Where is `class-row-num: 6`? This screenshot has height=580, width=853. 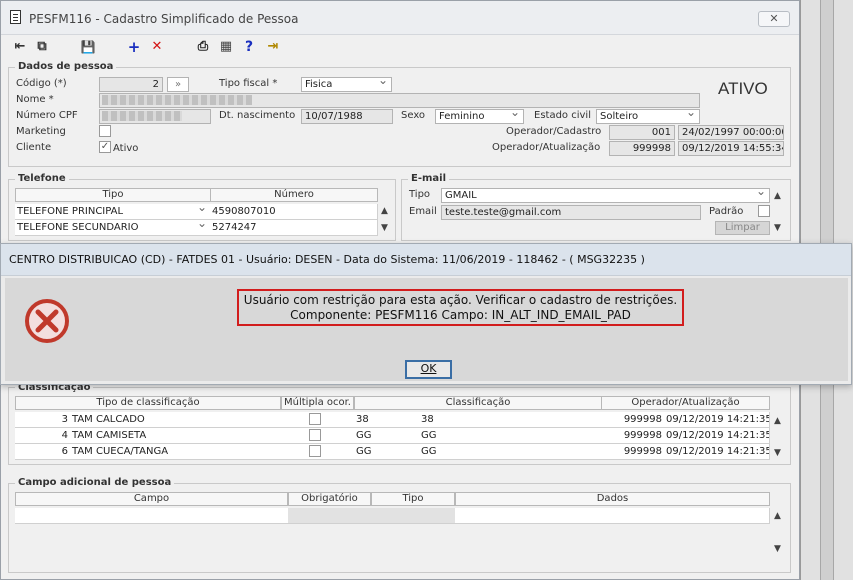
class-row-num: 6 is located at coordinates (43, 452).